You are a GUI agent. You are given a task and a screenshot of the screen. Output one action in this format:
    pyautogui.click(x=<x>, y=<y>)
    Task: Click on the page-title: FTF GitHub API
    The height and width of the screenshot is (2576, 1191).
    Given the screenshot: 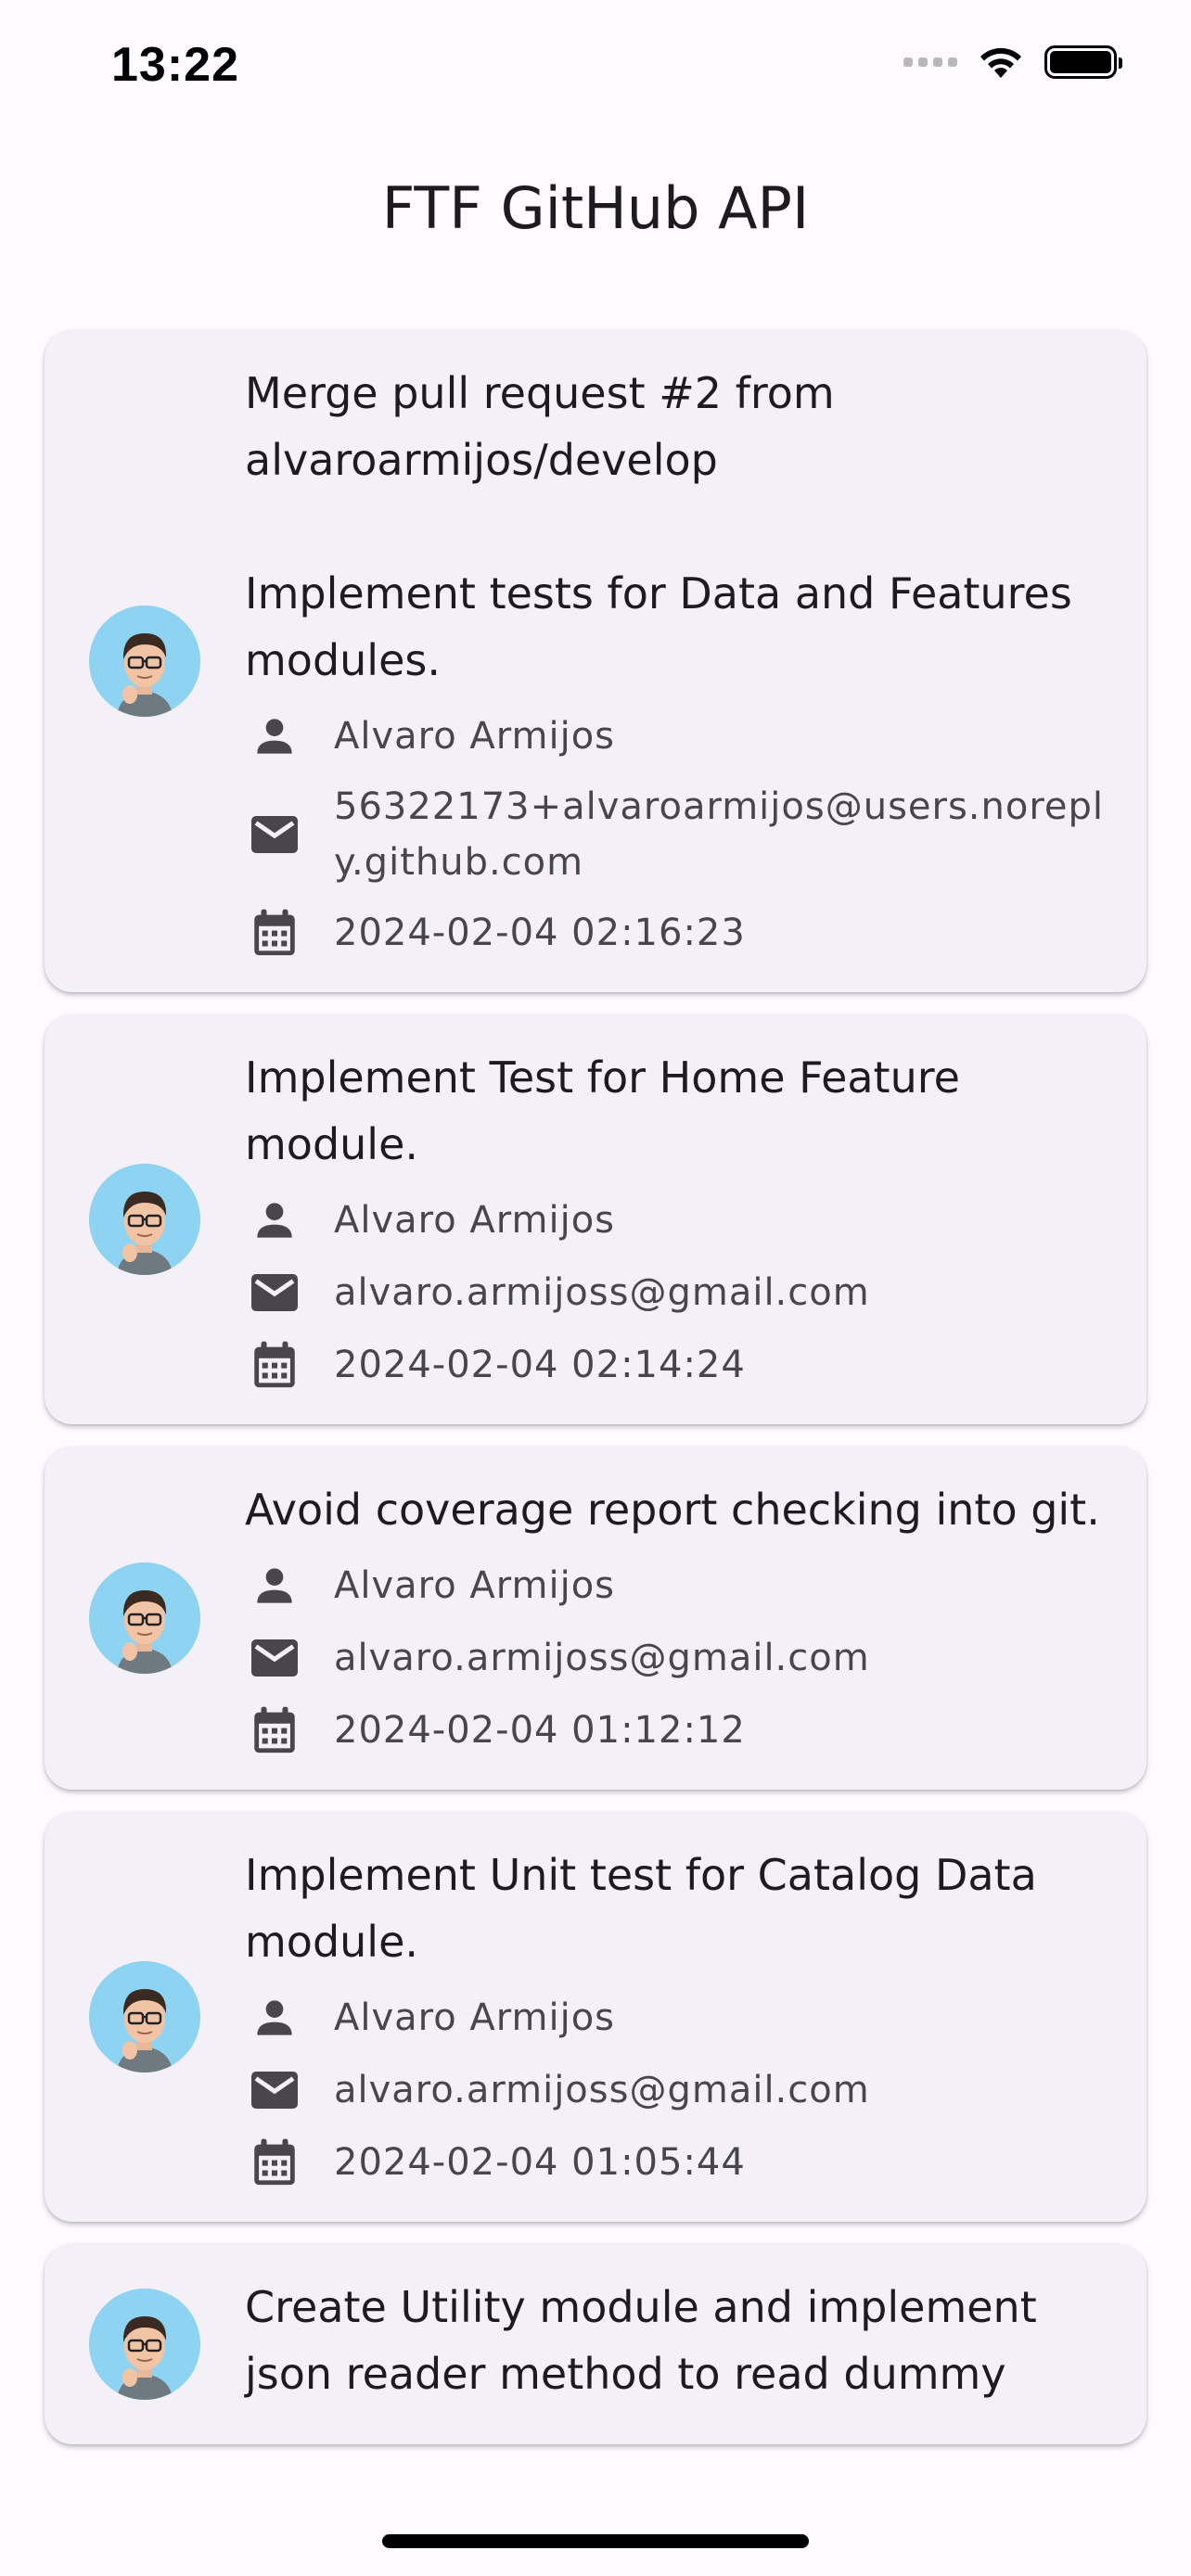 What is the action you would take?
    pyautogui.click(x=595, y=208)
    